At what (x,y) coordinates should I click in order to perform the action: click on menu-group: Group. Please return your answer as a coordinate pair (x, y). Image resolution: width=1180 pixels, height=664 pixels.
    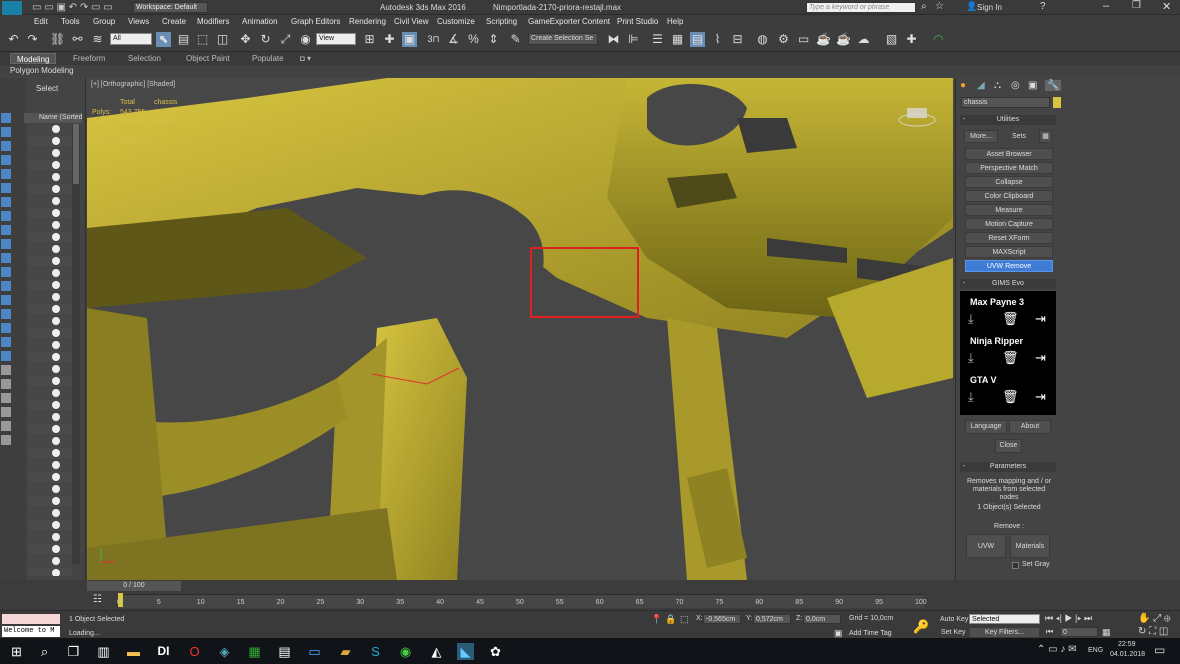
    Looking at the image, I should click on (104, 21).